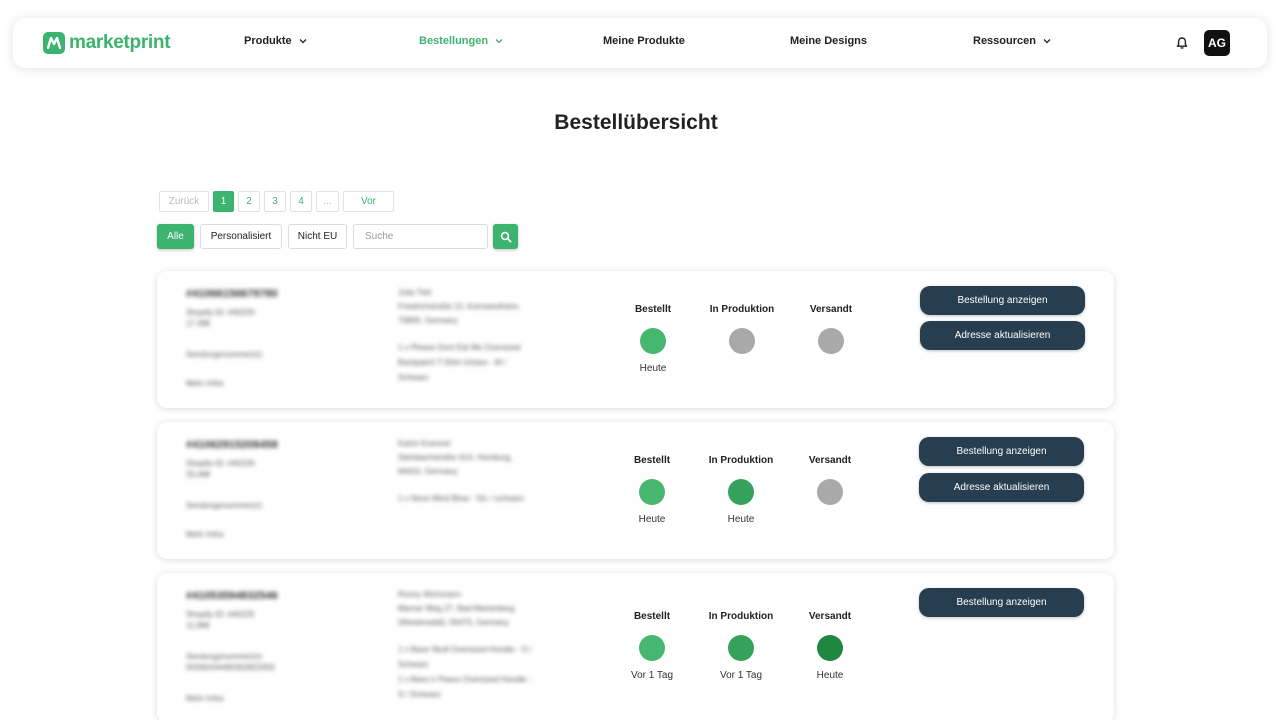 The width and height of the screenshot is (1280, 720). Describe the element at coordinates (1217, 43) in the screenshot. I see `avatar: AG` at that location.